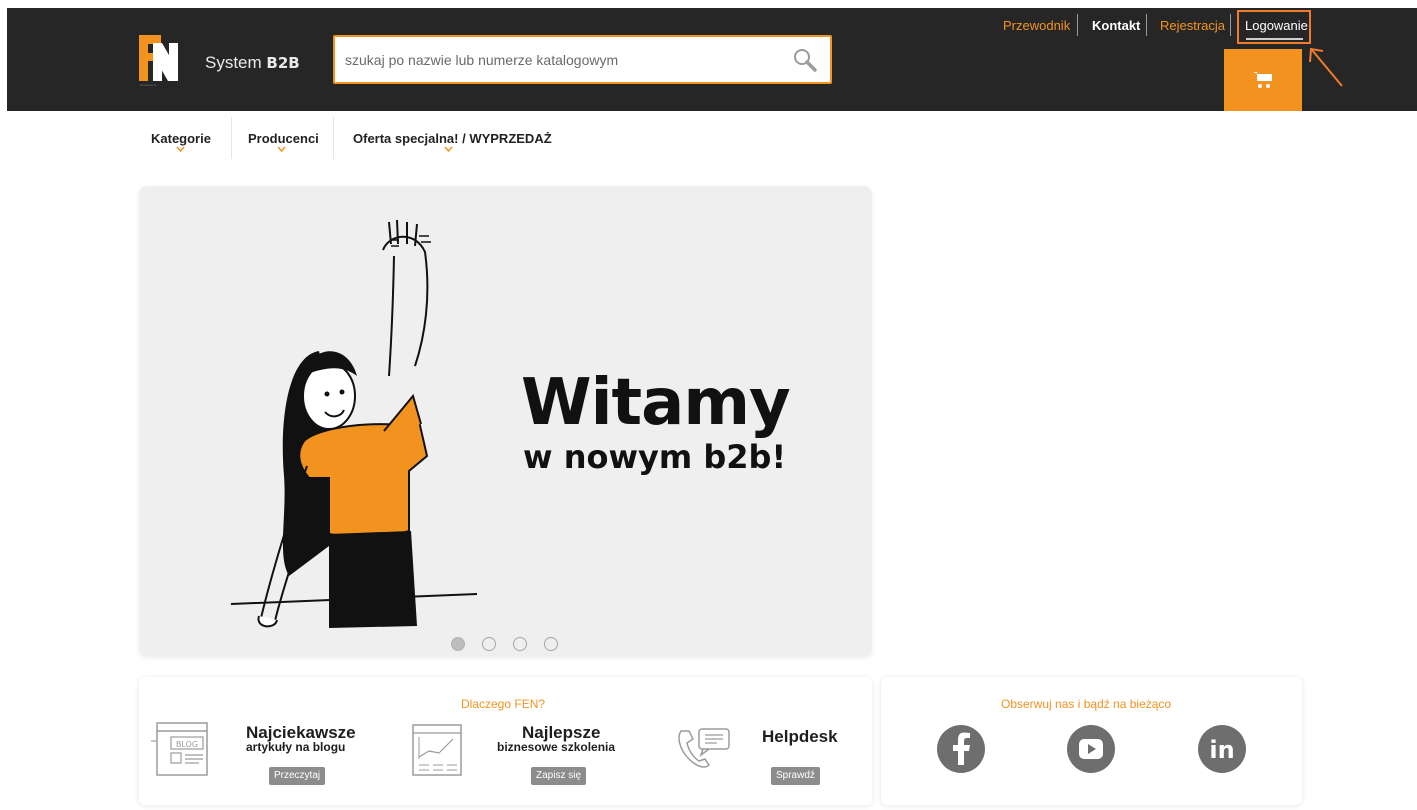 Image resolution: width=1417 pixels, height=810 pixels. I want to click on hero-title: Witamy, so click(656, 403).